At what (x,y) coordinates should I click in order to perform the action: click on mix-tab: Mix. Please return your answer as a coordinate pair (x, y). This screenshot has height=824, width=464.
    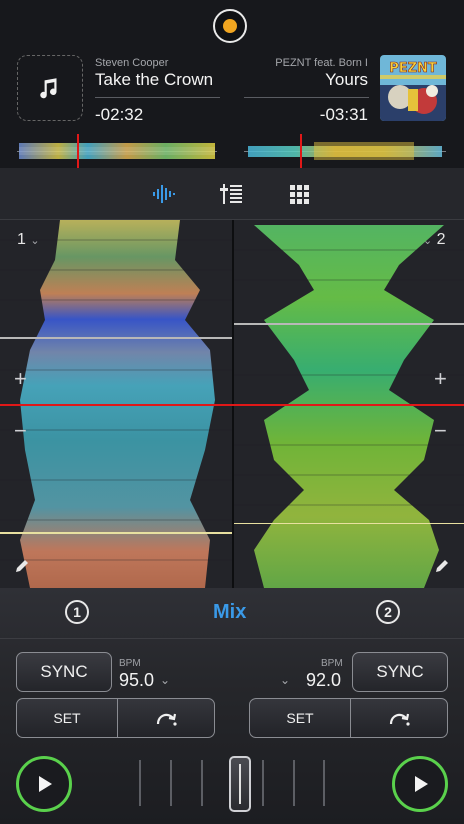
    Looking at the image, I should click on (229, 612).